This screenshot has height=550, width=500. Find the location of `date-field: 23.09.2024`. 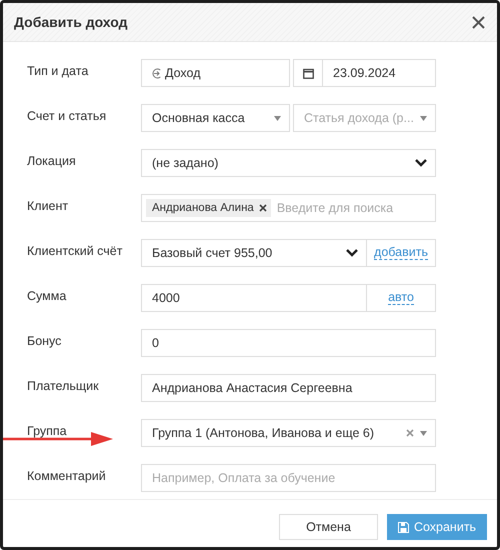

date-field: 23.09.2024 is located at coordinates (379, 73).